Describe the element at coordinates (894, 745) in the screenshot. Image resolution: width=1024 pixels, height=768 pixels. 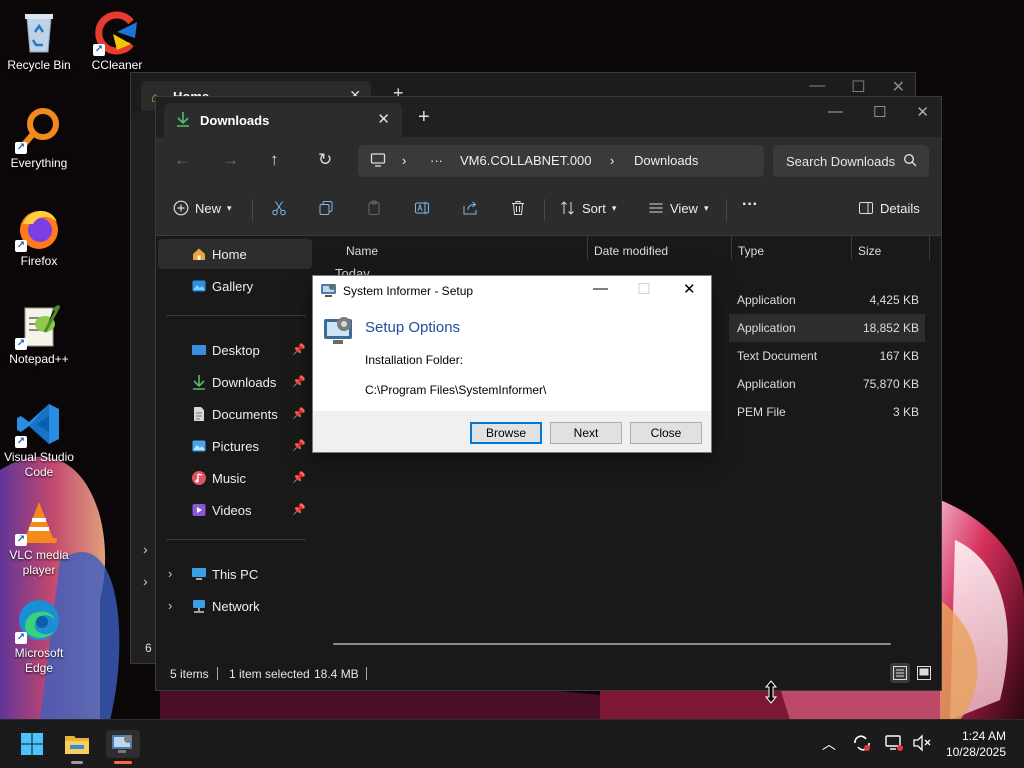
I see `network-status-icon` at that location.